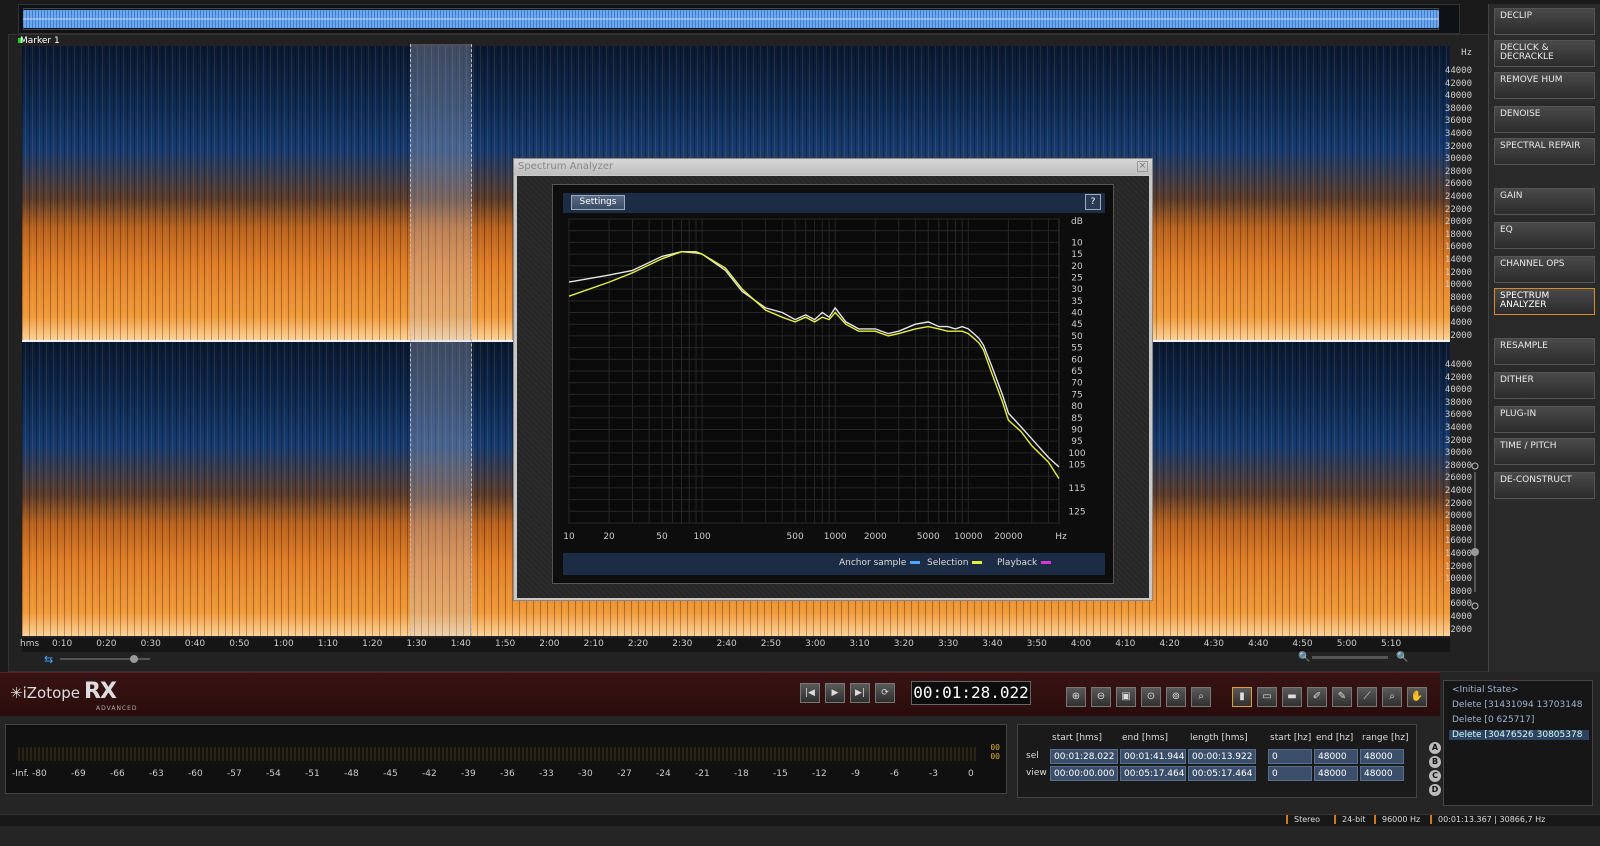 This screenshot has height=846, width=1600. Describe the element at coordinates (1382, 756) in the screenshot. I see `sel-range_hz-field: 48000` at that location.